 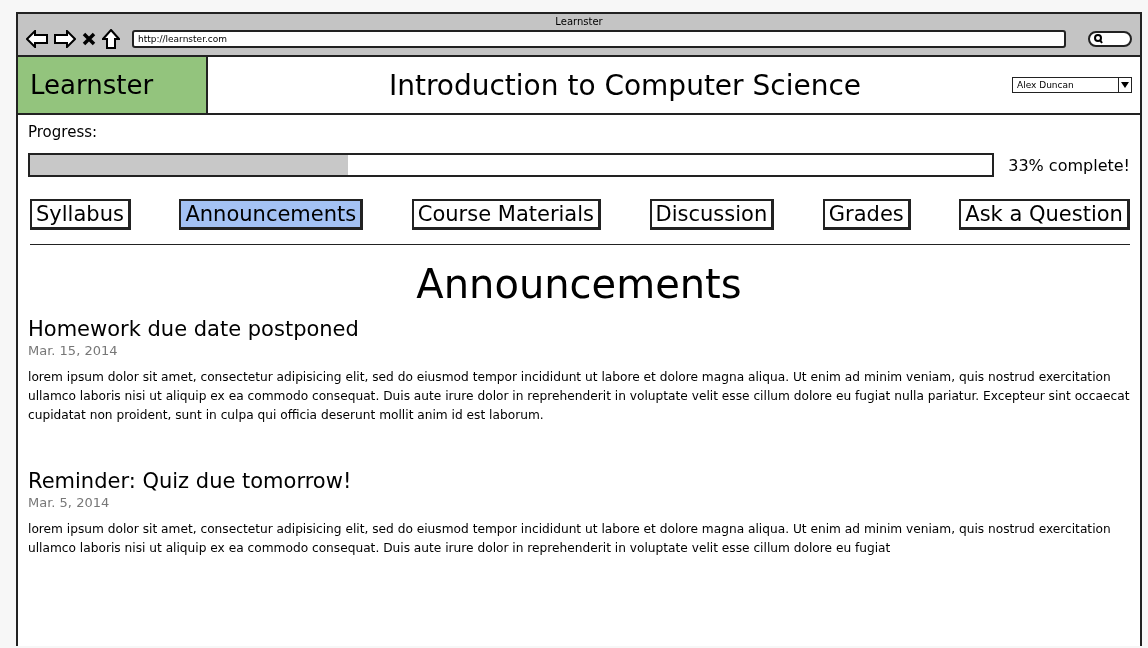 What do you see at coordinates (271, 214) in the screenshot?
I see `nav-tab: Announcements` at bounding box center [271, 214].